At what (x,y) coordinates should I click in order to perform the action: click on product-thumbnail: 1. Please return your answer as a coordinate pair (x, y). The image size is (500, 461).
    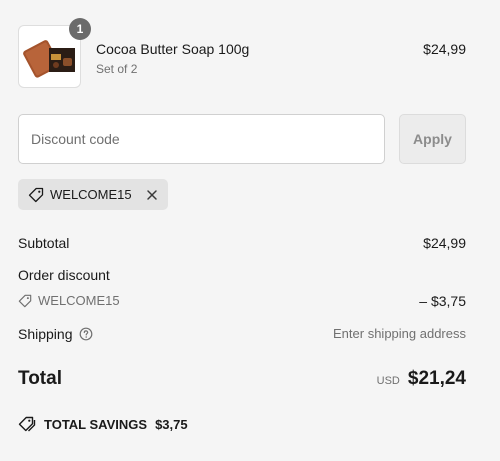
    Looking at the image, I should click on (54, 53).